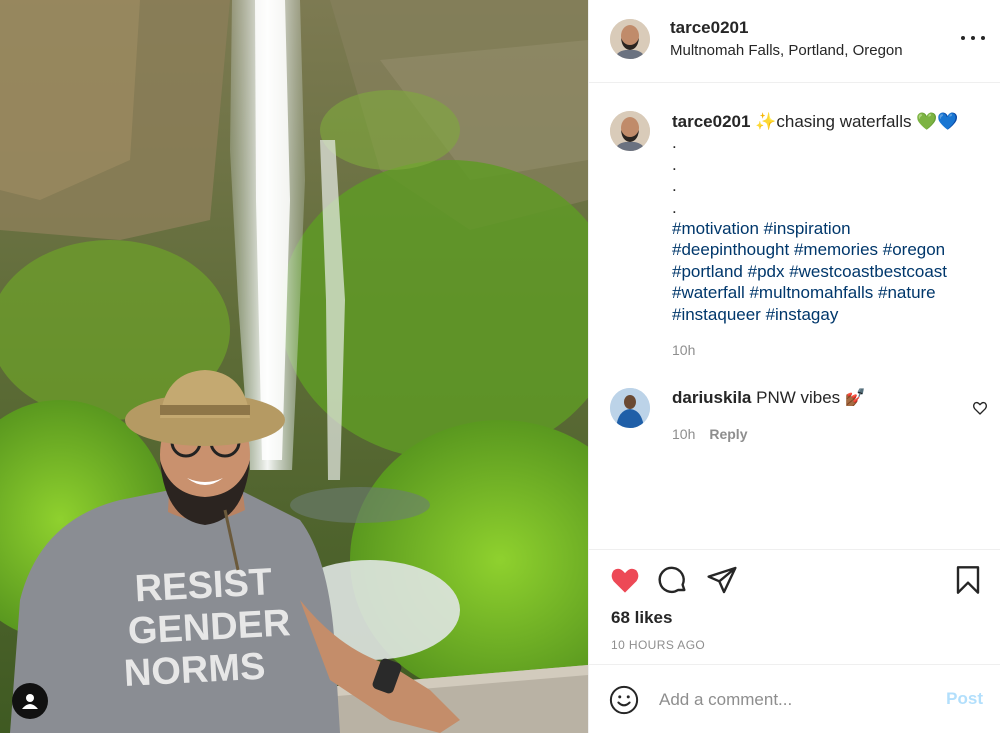  Describe the element at coordinates (711, 397) in the screenshot. I see `comment-username: dariuskila` at that location.